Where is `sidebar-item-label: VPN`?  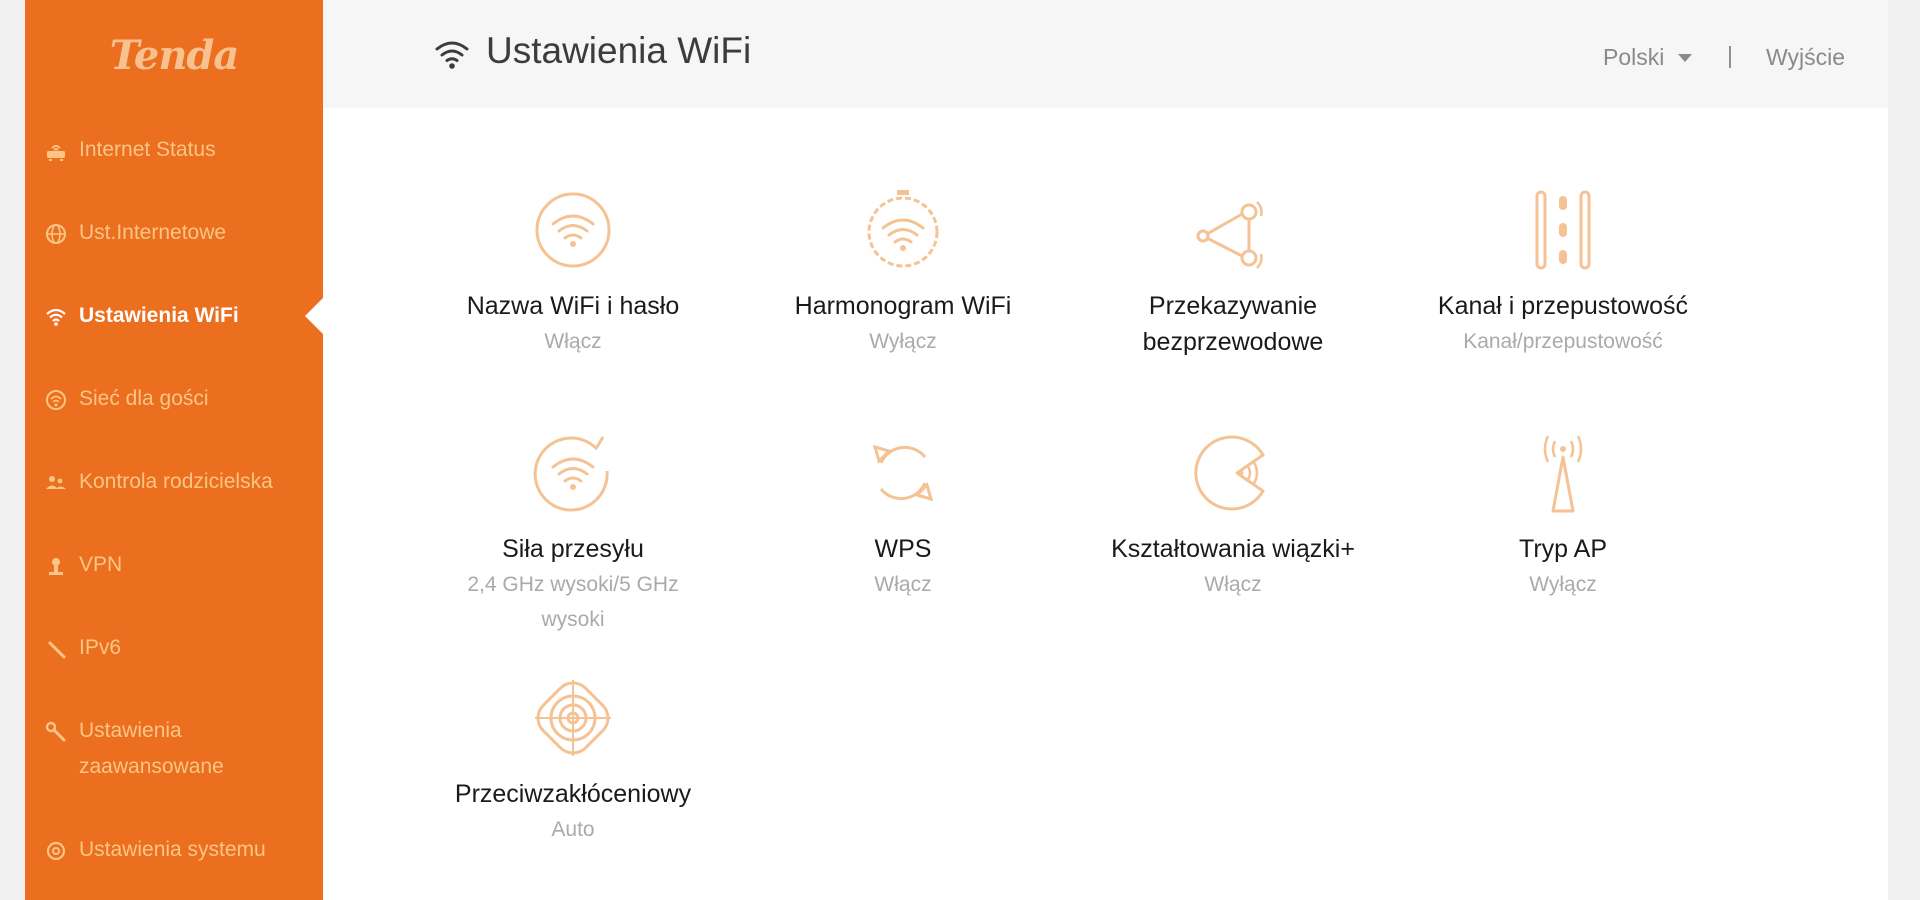
sidebar-item-label: VPN is located at coordinates (101, 564).